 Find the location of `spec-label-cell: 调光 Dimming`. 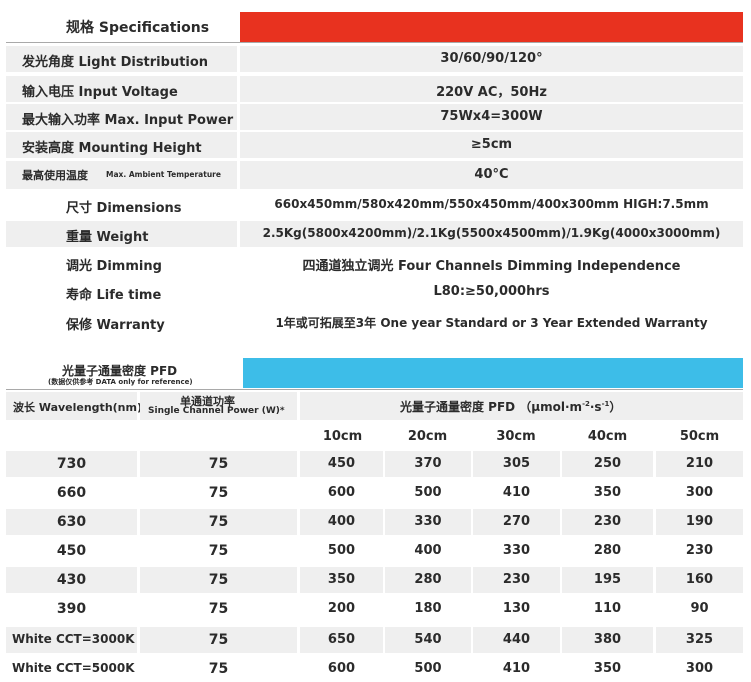

spec-label-cell: 调光 Dimming is located at coordinates (121, 263).